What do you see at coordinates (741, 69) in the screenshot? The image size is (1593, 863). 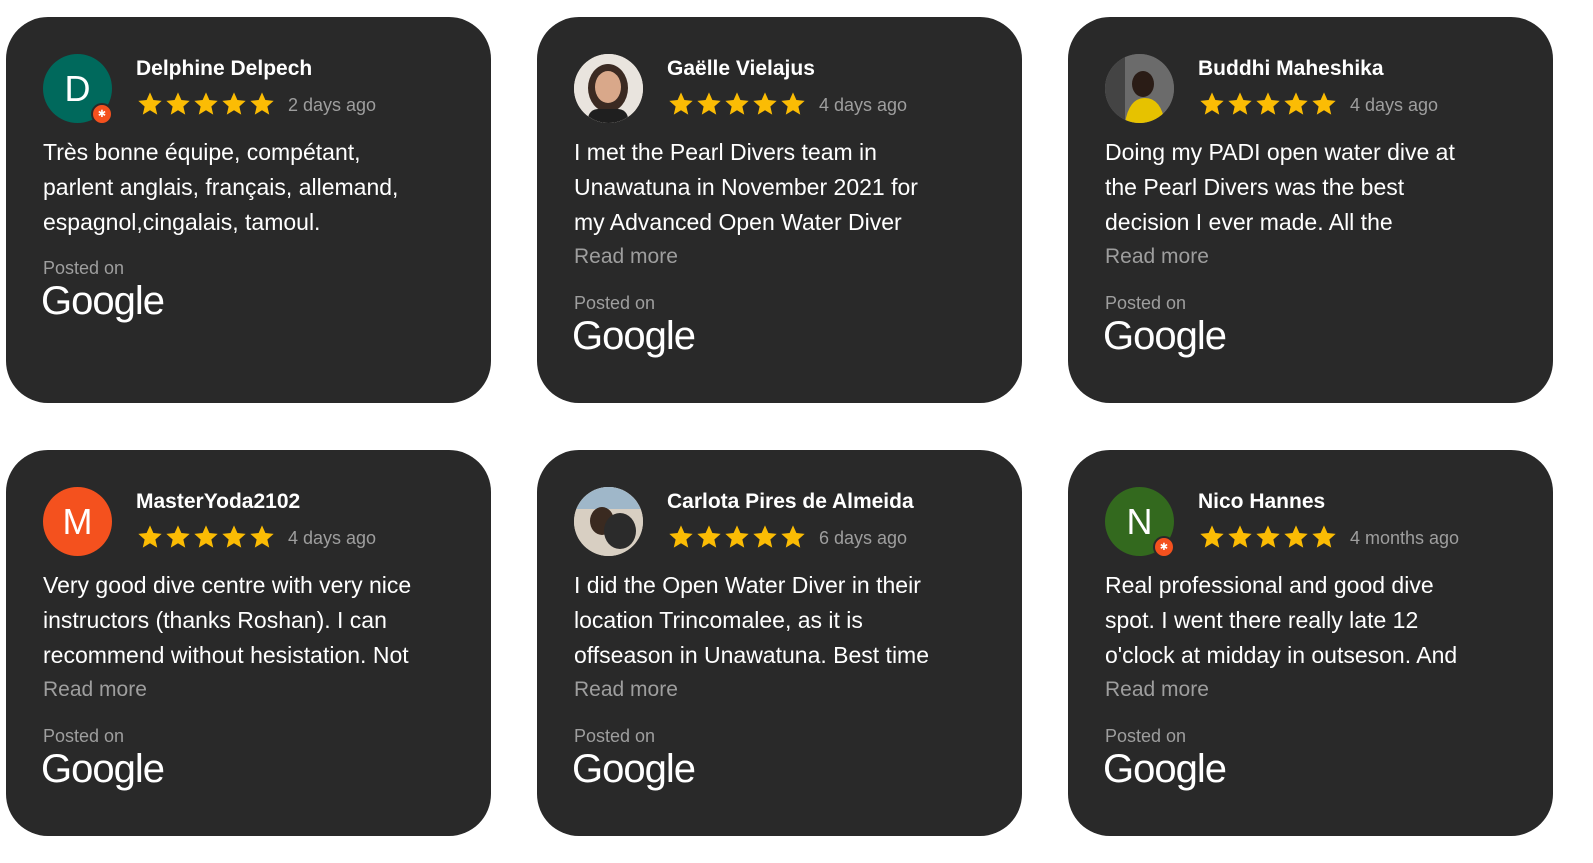 I see `reviewer-name: Gaëlle Vielajus` at bounding box center [741, 69].